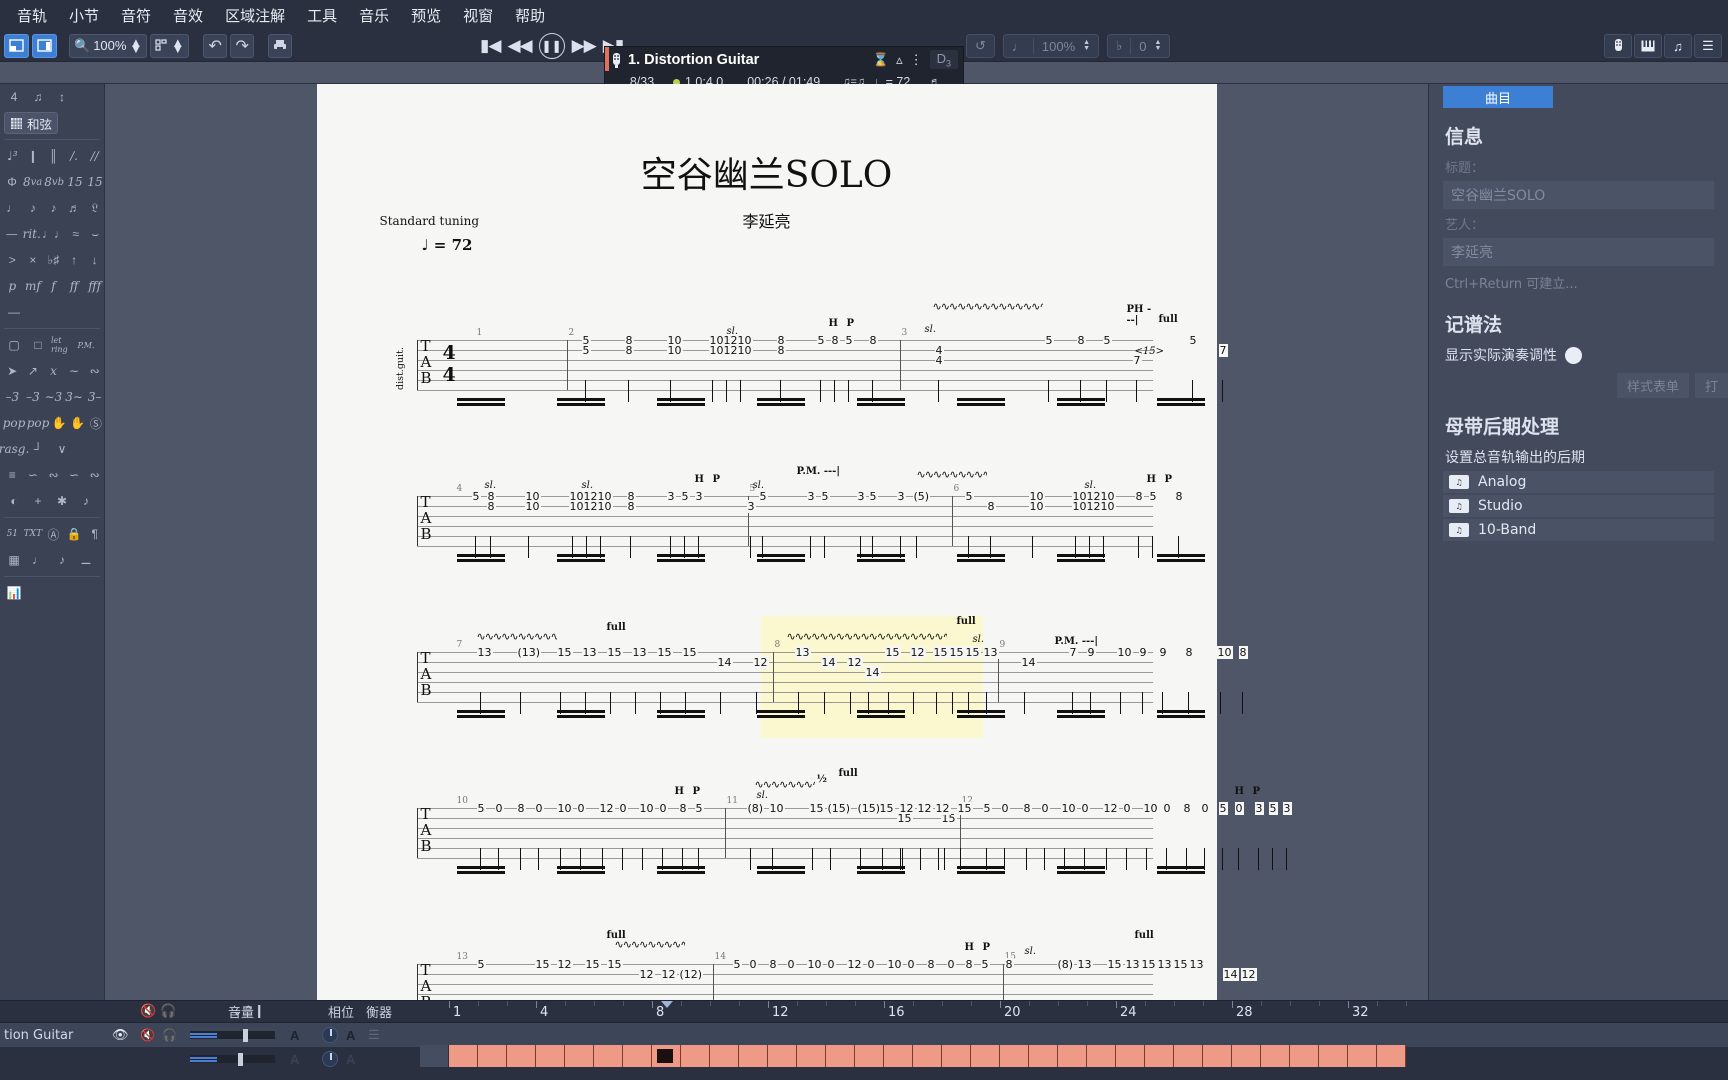 The width and height of the screenshot is (1728, 1080). Describe the element at coordinates (77, 423) in the screenshot. I see `right-hand-icon: ✋` at that location.